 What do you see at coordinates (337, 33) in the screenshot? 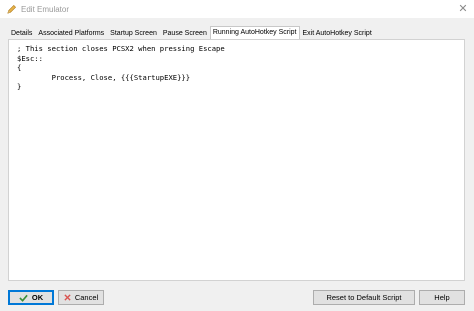
I see `tab-exit-autohotkey-script: Exit AutoHotkey Script` at bounding box center [337, 33].